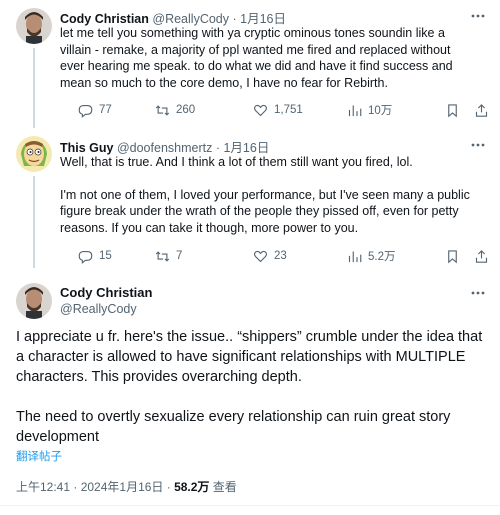 The height and width of the screenshot is (515, 500). Describe the element at coordinates (164, 148) in the screenshot. I see `author-handle: @doofenshmertz` at that location.